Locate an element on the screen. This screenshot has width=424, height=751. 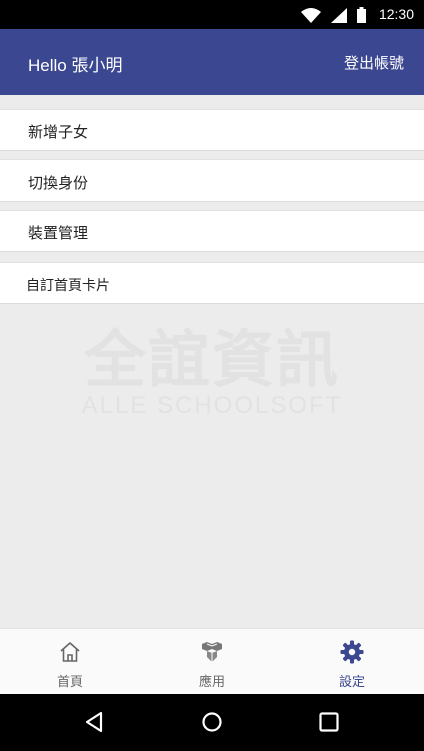
menu-item-switch-identity: 切換身份 is located at coordinates (212, 180).